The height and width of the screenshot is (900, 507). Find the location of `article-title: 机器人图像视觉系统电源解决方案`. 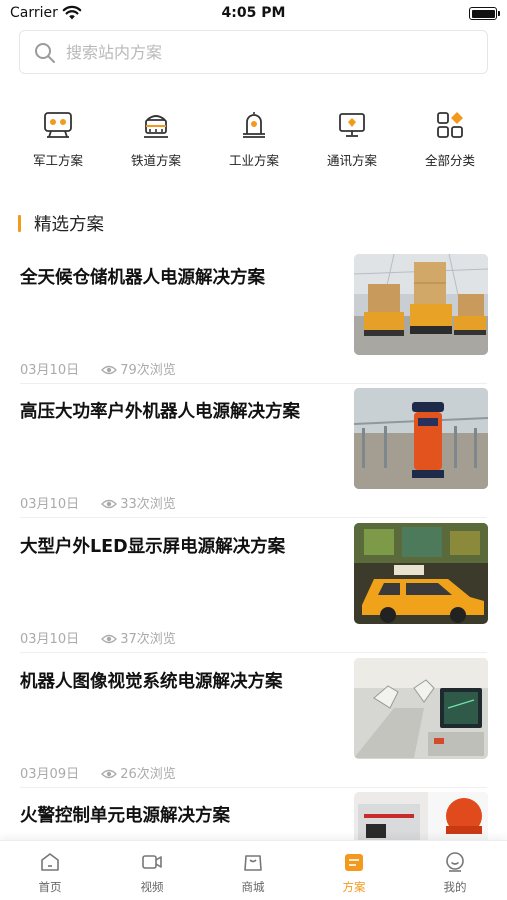

article-title: 机器人图像视觉系统电源解决方案 is located at coordinates (151, 682).